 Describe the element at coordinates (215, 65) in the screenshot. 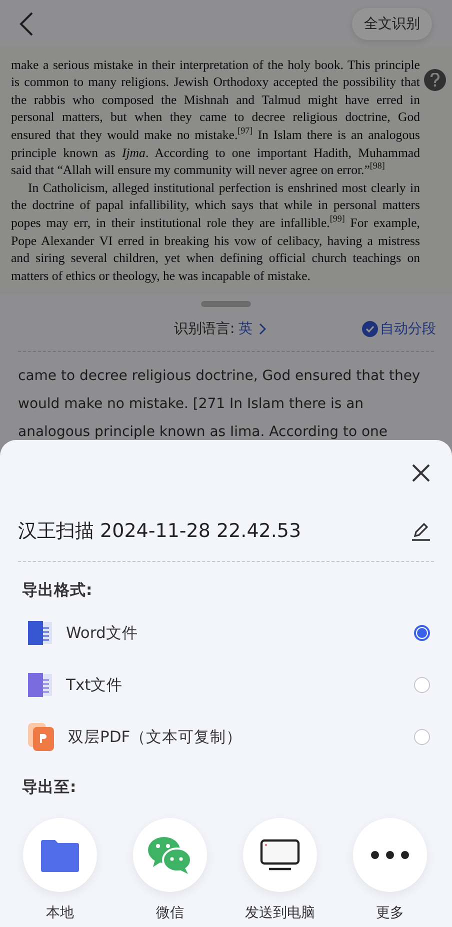

I see `scanned-text-line: make a serious mistake in their interpretation of the holy book. This principle` at that location.